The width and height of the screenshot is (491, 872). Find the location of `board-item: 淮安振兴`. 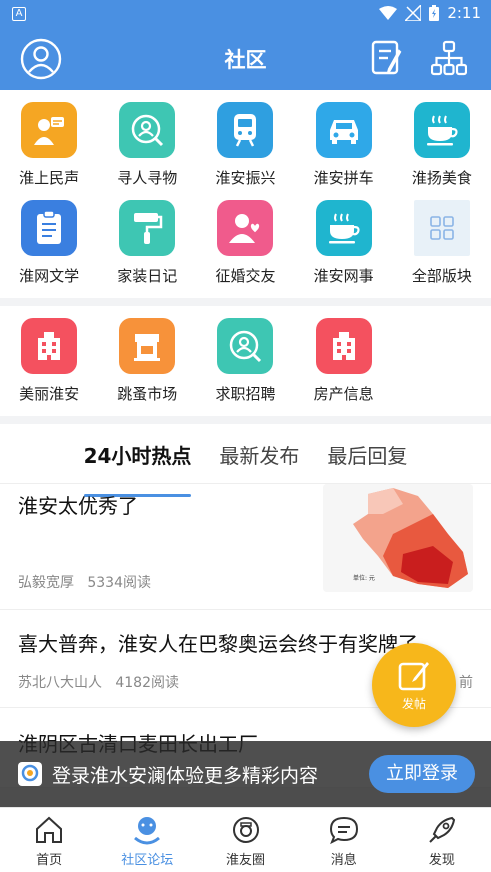

board-item: 淮安振兴 is located at coordinates (245, 151).